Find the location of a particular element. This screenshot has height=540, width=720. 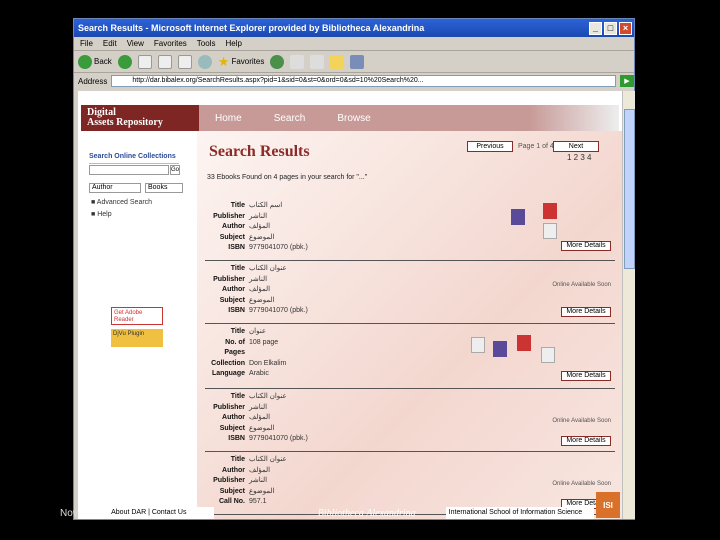

isi-logo: ISI is located at coordinates (608, 505).